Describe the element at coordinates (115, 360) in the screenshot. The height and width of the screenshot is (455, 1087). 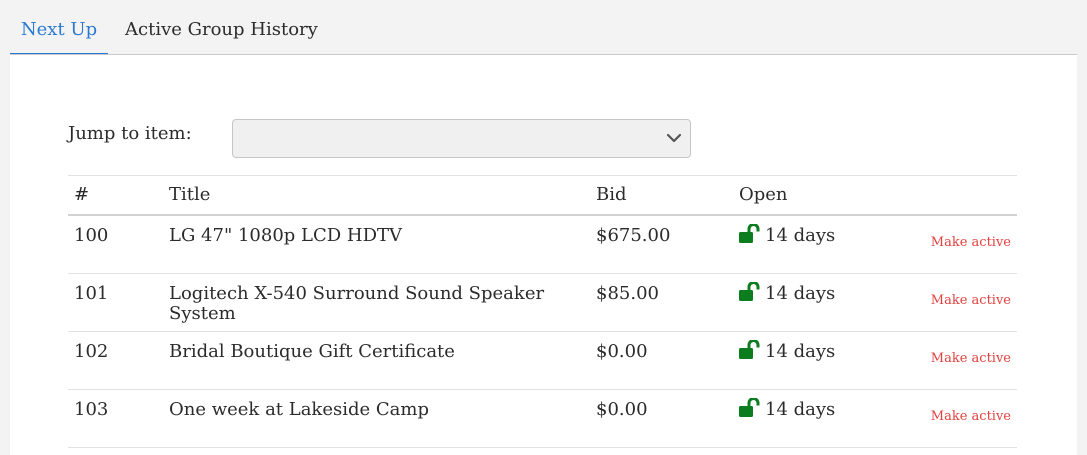
I see `item-number: 102` at that location.